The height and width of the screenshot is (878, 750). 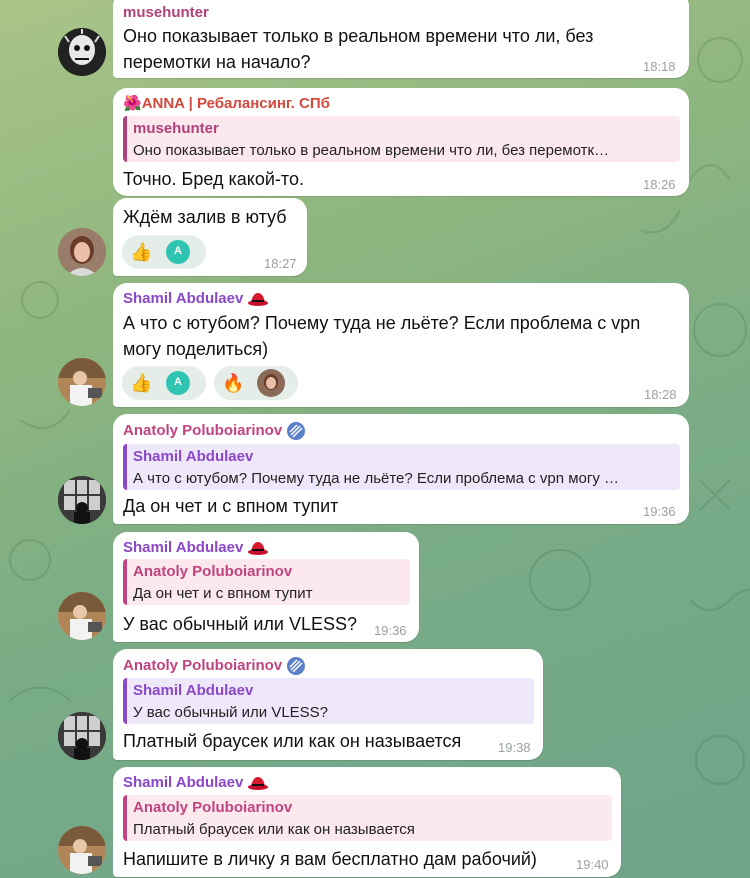 What do you see at coordinates (166, 12) in the screenshot?
I see `message-author: musehunter` at bounding box center [166, 12].